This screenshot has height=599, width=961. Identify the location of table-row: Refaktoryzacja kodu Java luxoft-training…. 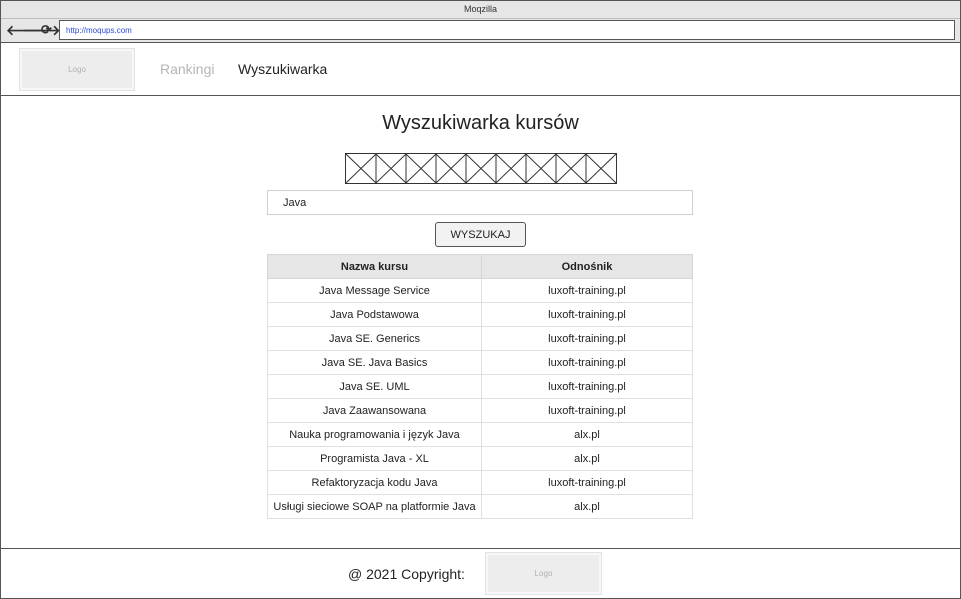
(480, 482).